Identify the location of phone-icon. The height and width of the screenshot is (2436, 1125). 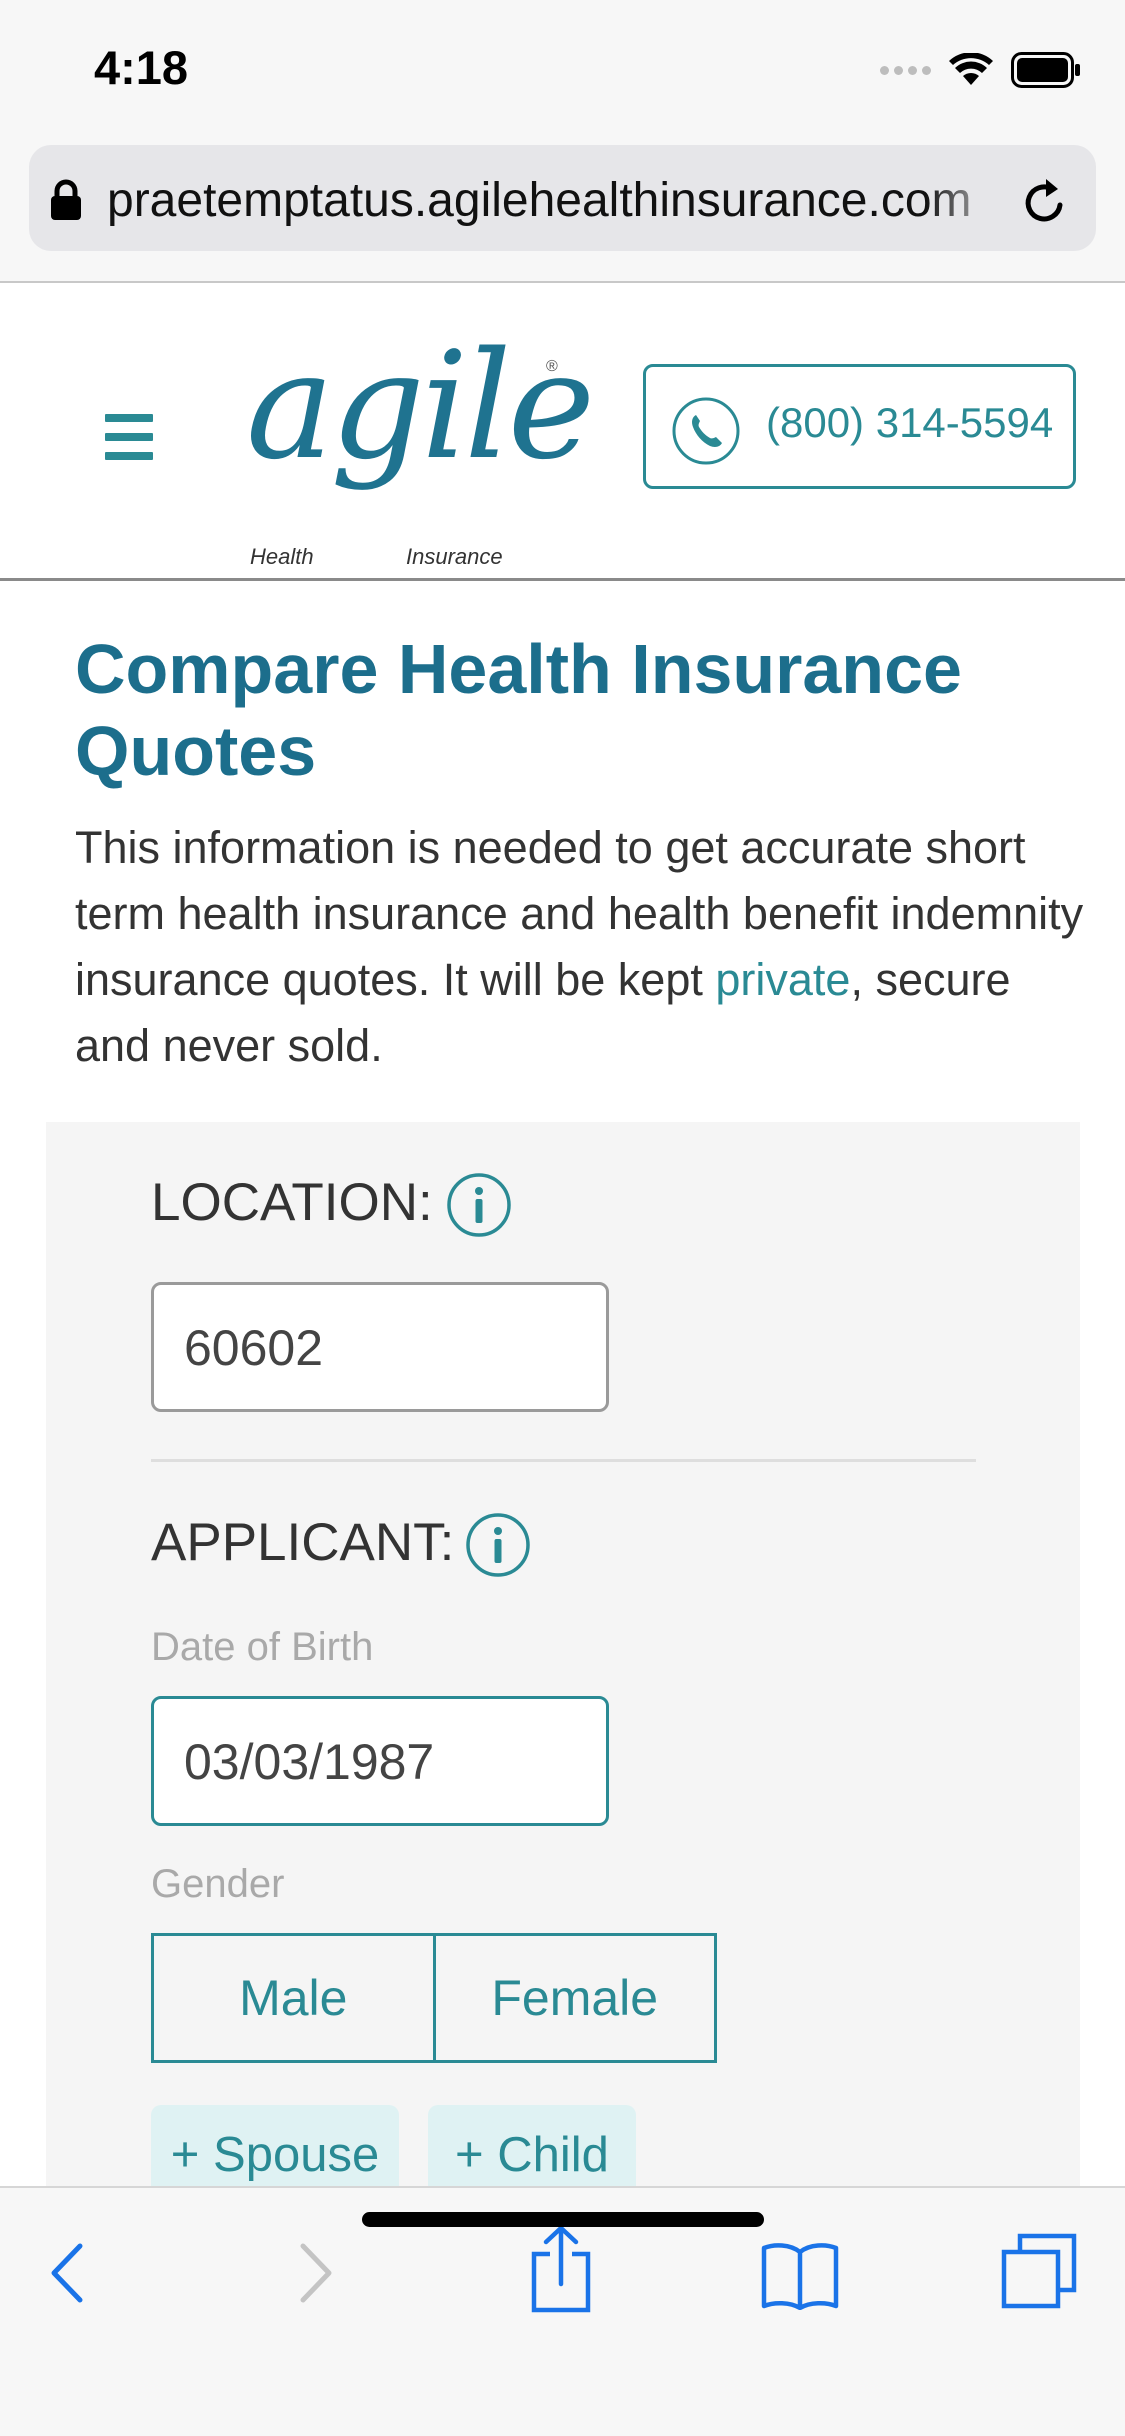
(706, 431).